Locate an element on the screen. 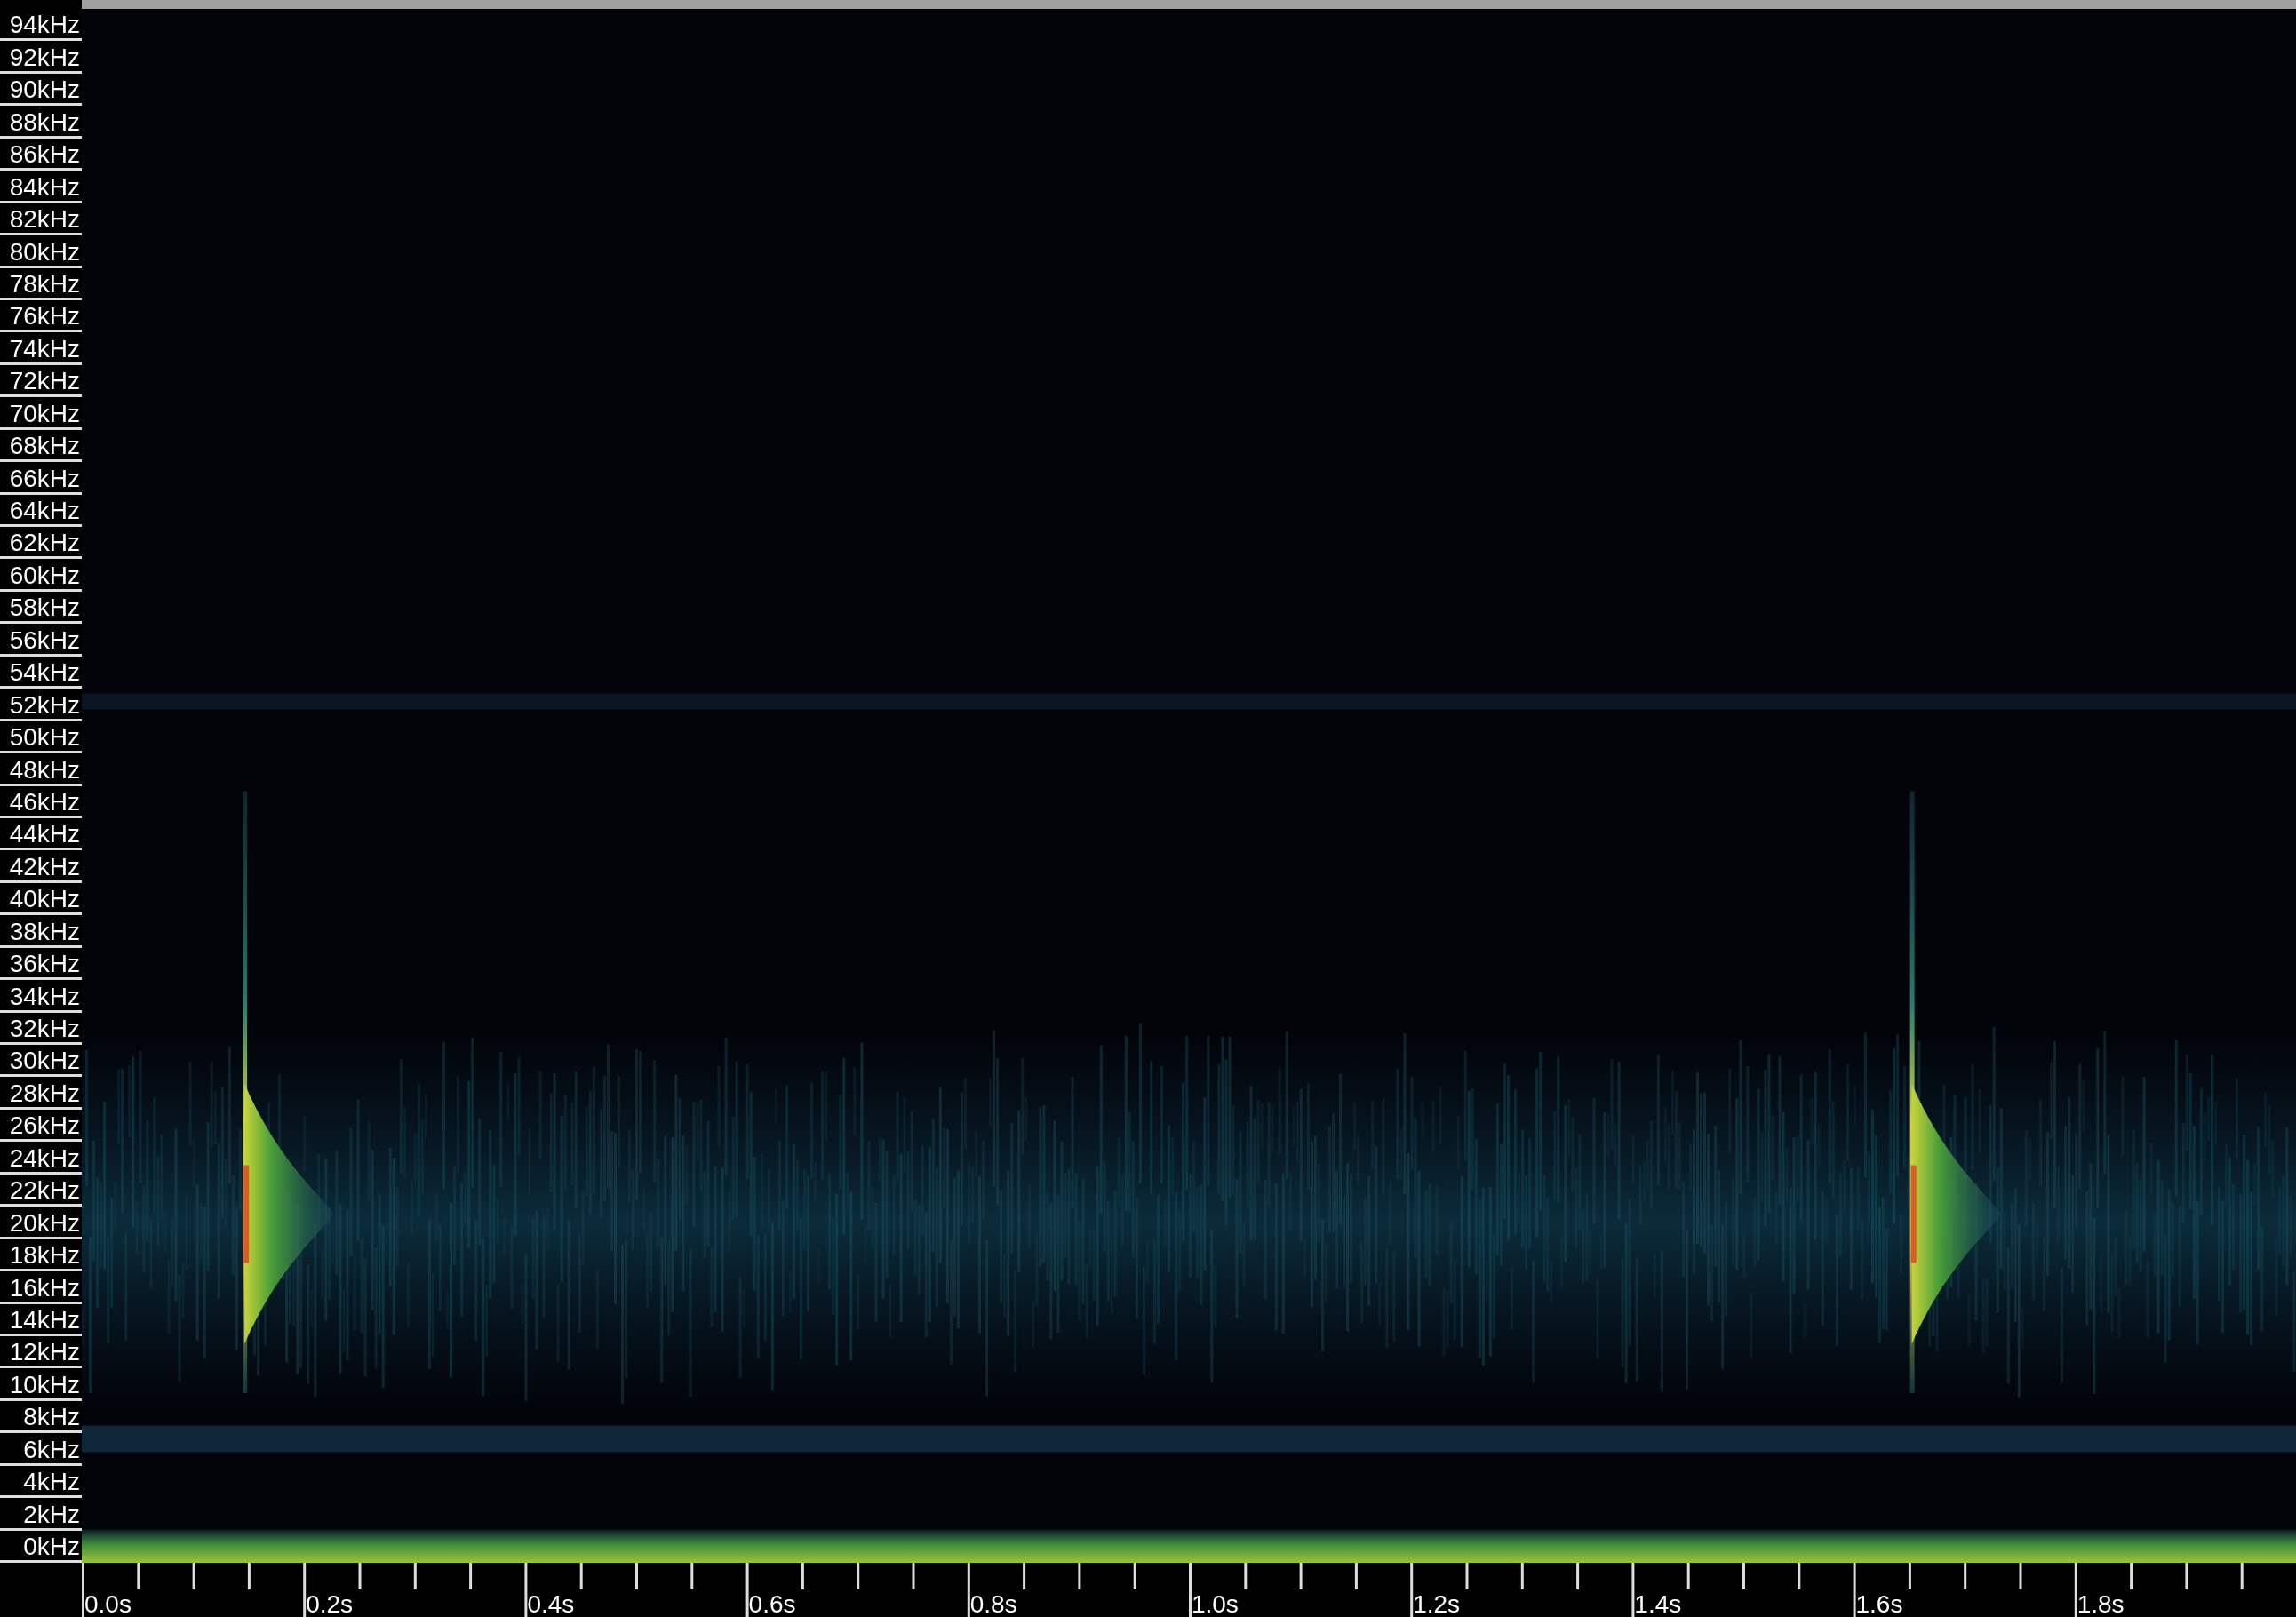 The image size is (2296, 1617). frequency-label: 84kHz is located at coordinates (45, 187).